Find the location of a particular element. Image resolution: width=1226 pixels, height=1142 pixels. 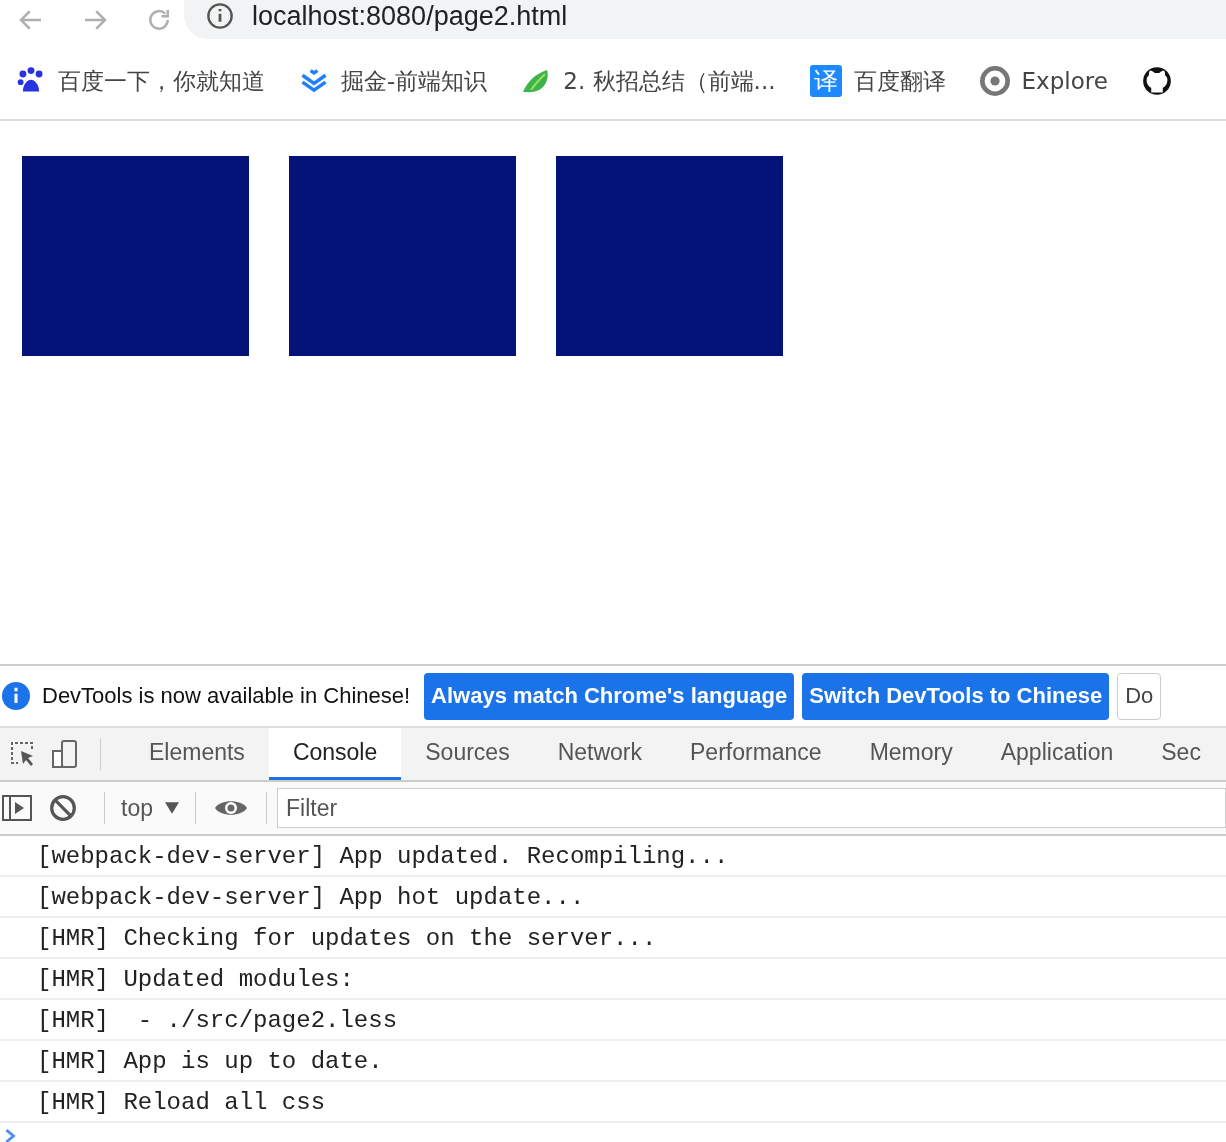

filter-field: Filter is located at coordinates (751, 808).